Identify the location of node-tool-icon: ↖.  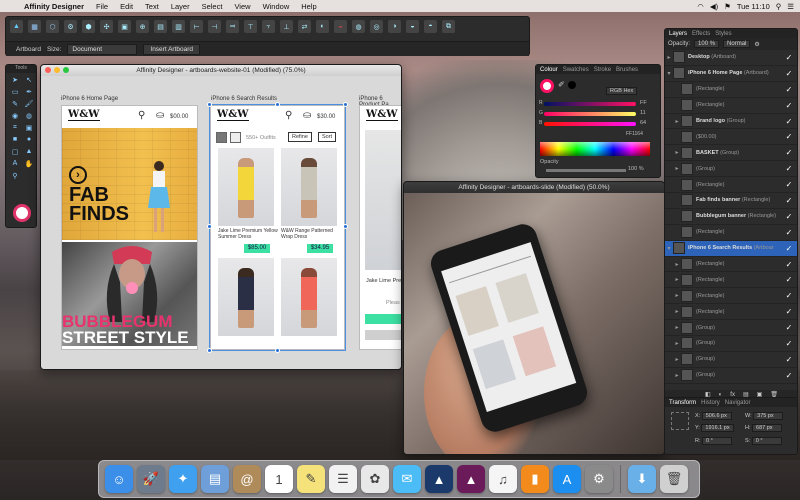
(29, 81).